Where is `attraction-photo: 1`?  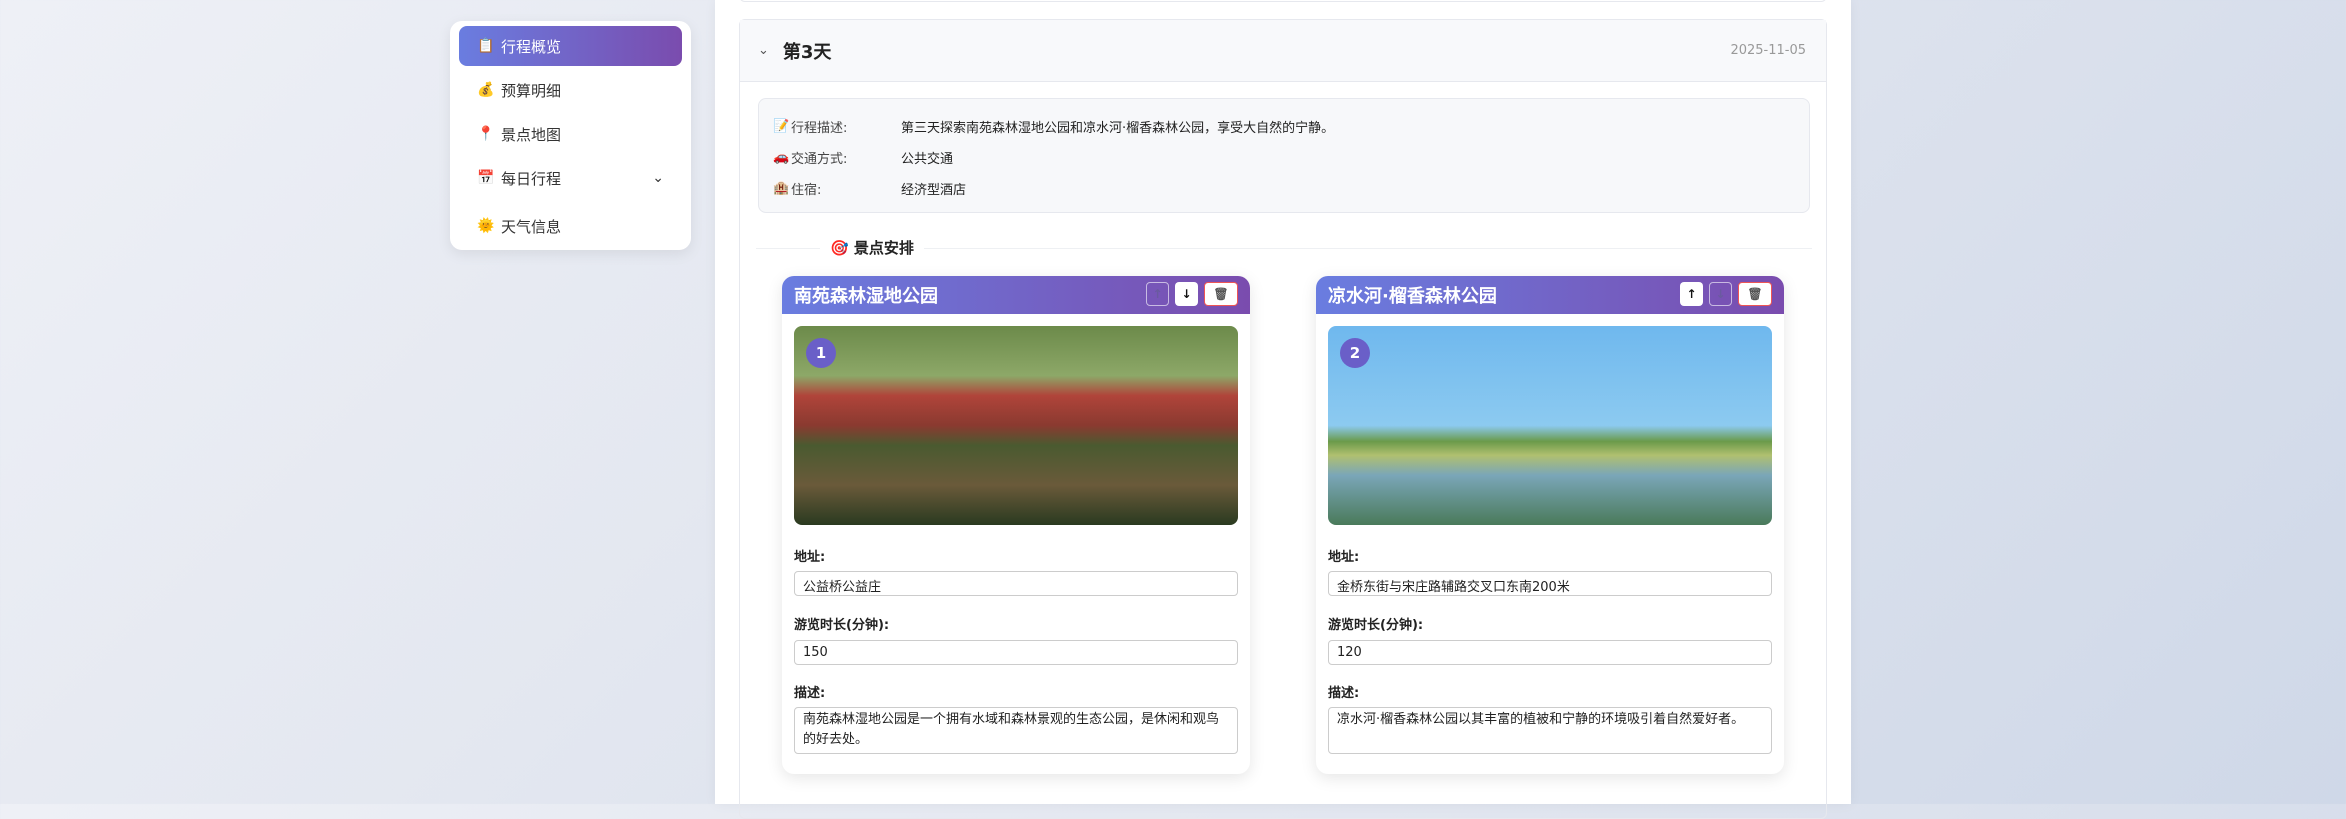 attraction-photo: 1 is located at coordinates (1016, 425).